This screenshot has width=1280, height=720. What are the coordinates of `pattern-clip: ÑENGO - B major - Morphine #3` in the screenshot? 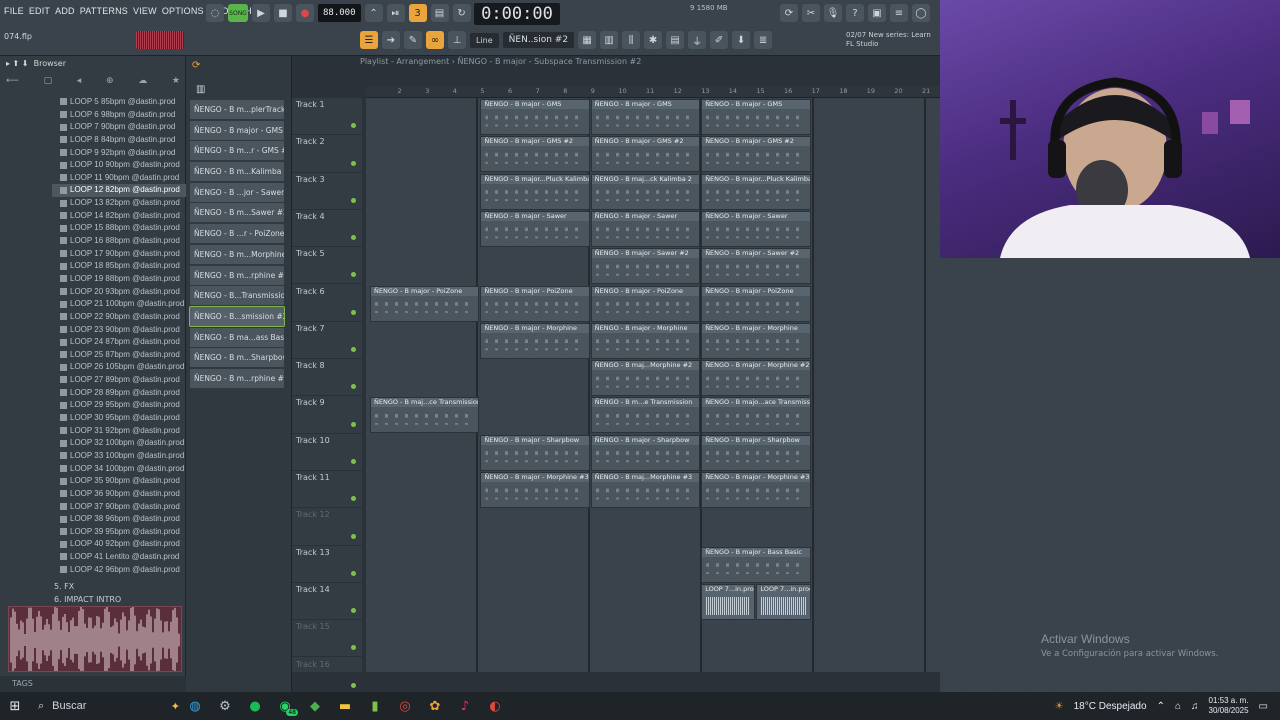 It's located at (756, 490).